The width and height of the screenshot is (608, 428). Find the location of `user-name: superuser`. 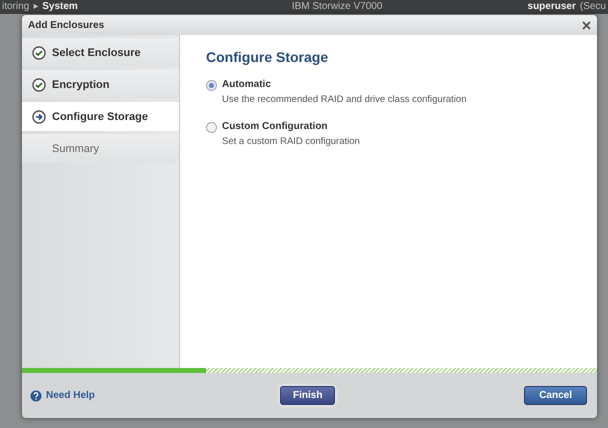

user-name: superuser is located at coordinates (552, 7).